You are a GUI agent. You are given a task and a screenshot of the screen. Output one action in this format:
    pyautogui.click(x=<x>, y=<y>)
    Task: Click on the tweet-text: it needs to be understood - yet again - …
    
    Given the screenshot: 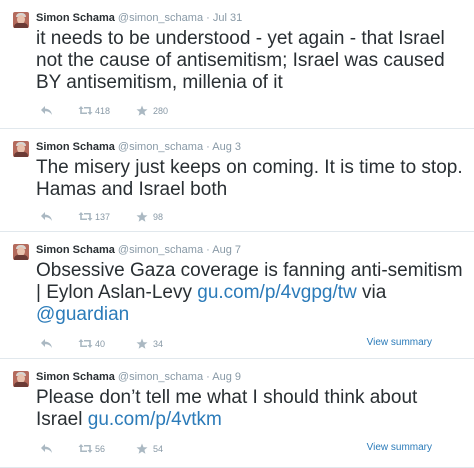 What is the action you would take?
    pyautogui.click(x=251, y=61)
    